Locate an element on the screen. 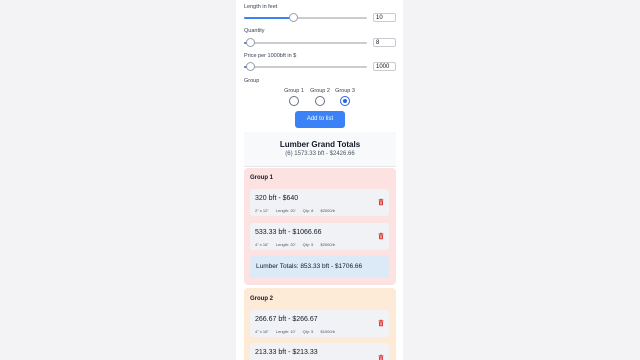 The width and height of the screenshot is (640, 360). item-summary: 213.33 bft - $213.33 is located at coordinates (286, 352).